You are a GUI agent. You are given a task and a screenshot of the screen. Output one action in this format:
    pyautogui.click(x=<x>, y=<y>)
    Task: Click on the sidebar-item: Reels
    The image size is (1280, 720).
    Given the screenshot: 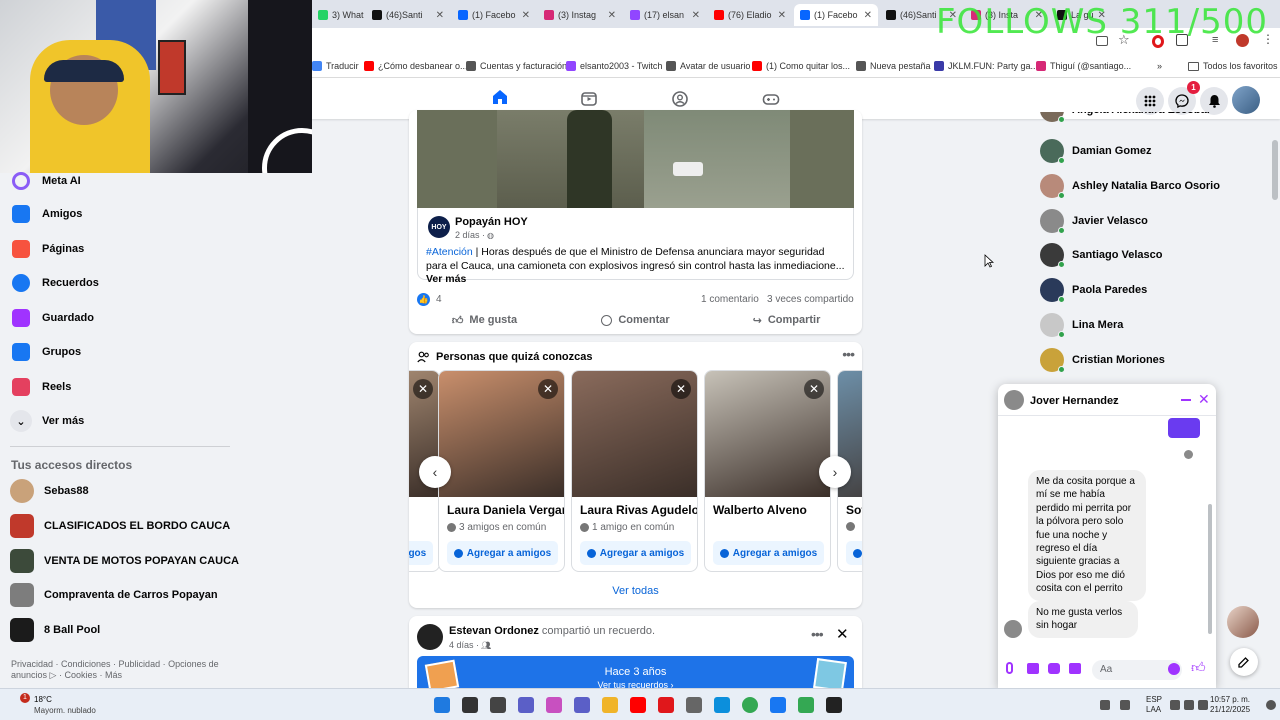 What is the action you would take?
    pyautogui.click(x=40, y=387)
    